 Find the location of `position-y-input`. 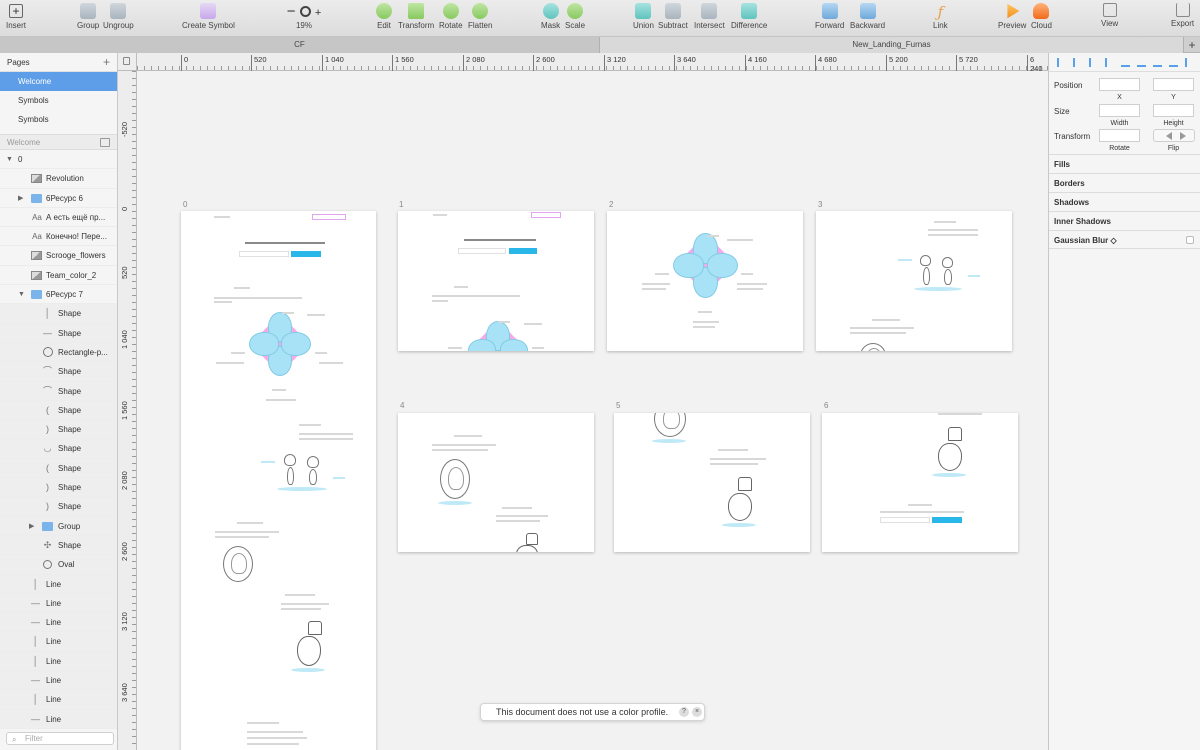

position-y-input is located at coordinates (1173, 84).